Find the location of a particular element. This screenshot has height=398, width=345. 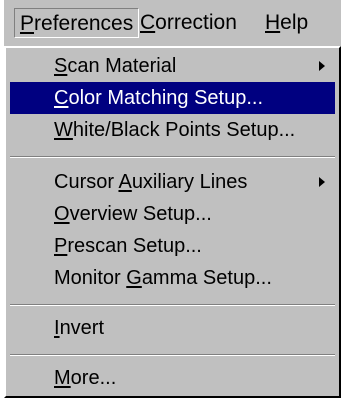

menu-correction-accesskey: C is located at coordinates (148, 22).